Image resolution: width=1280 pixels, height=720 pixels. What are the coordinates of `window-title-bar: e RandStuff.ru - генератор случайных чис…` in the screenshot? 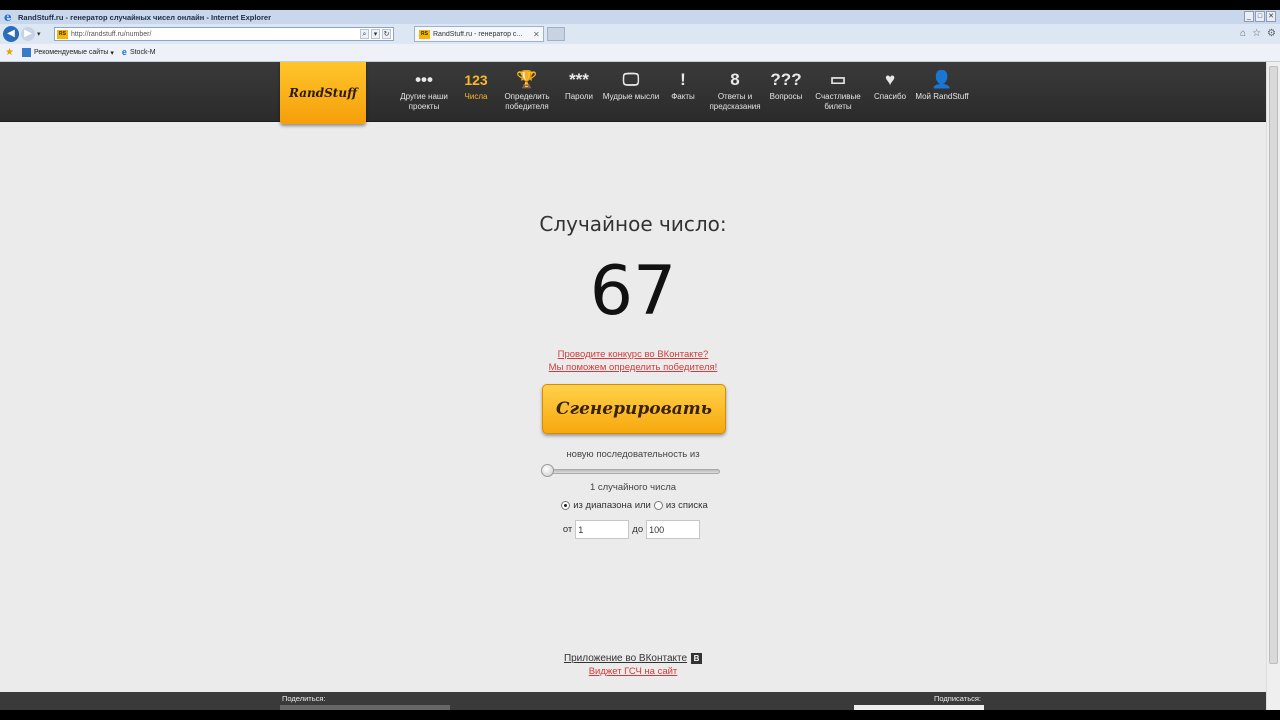 It's located at (640, 17).